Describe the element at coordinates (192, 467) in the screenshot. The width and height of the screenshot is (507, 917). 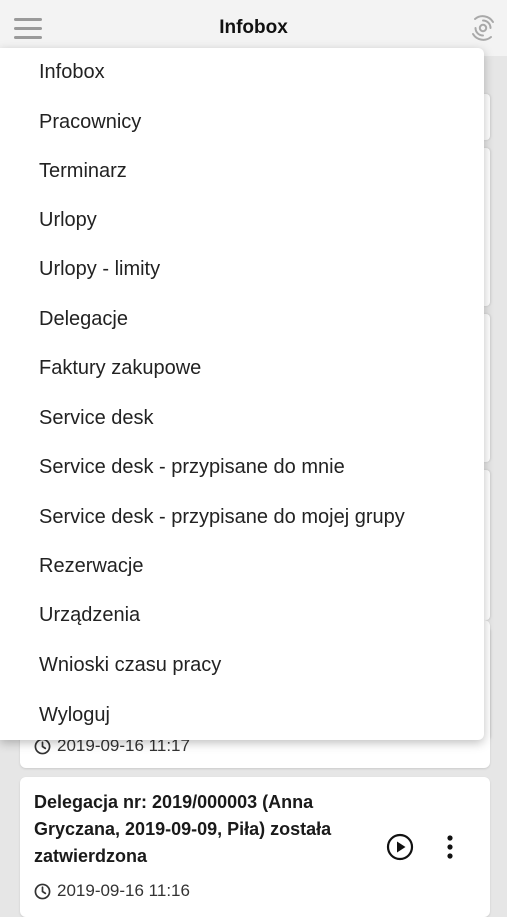
I see `menu-item-service-desk-mine: Service desk - przypisane do mnie` at that location.